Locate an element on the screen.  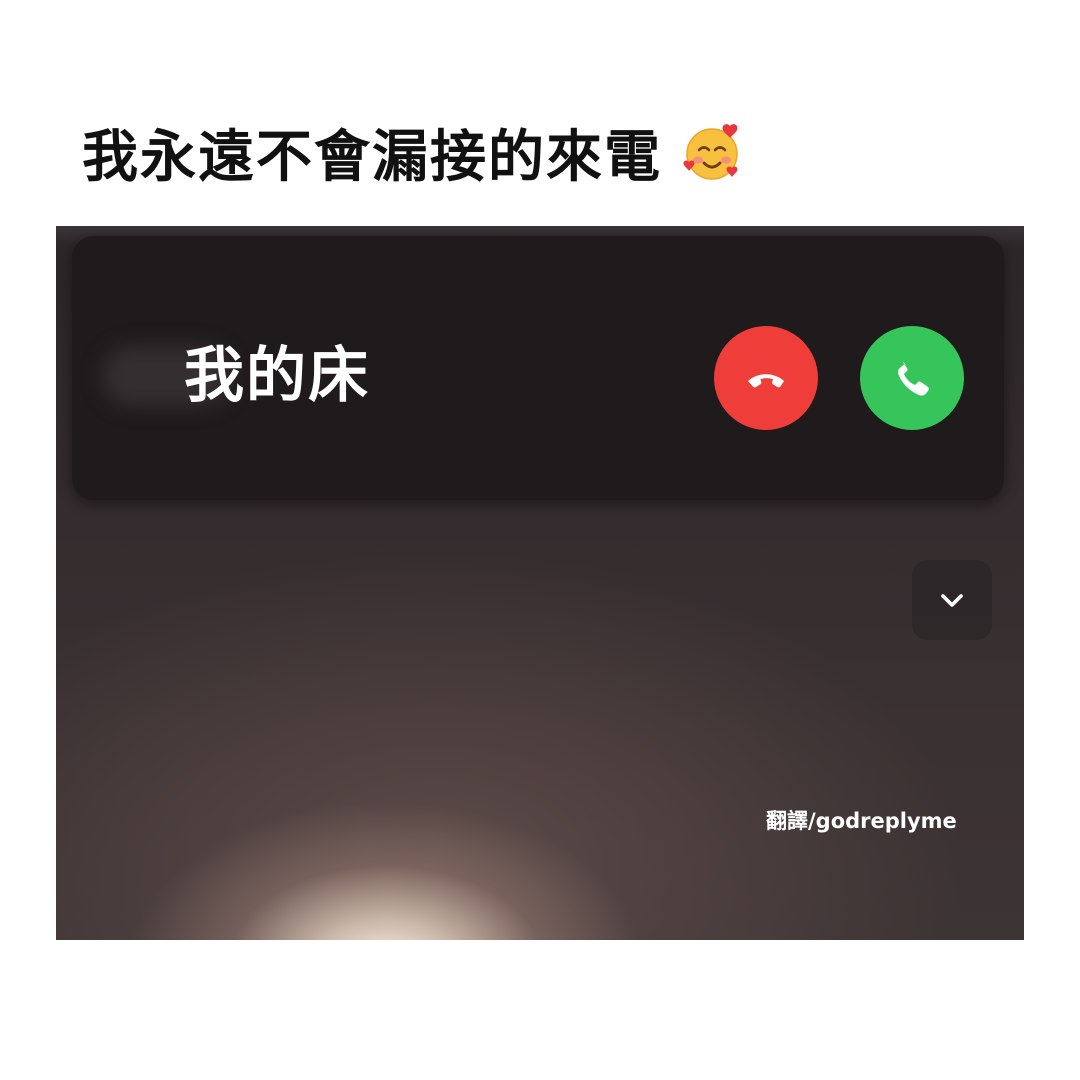
smiling-face-with-hearts-icon is located at coordinates (712, 152).